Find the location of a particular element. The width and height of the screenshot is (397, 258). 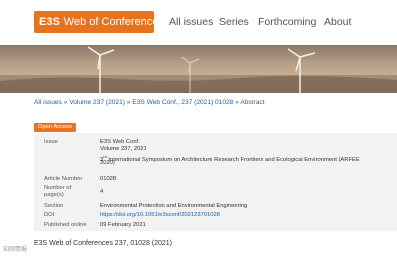

issue-volume: Volume 237, 2021 is located at coordinates (123, 149).